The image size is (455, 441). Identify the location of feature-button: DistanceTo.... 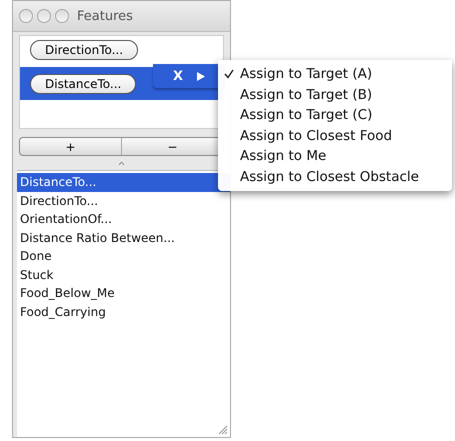
(83, 84).